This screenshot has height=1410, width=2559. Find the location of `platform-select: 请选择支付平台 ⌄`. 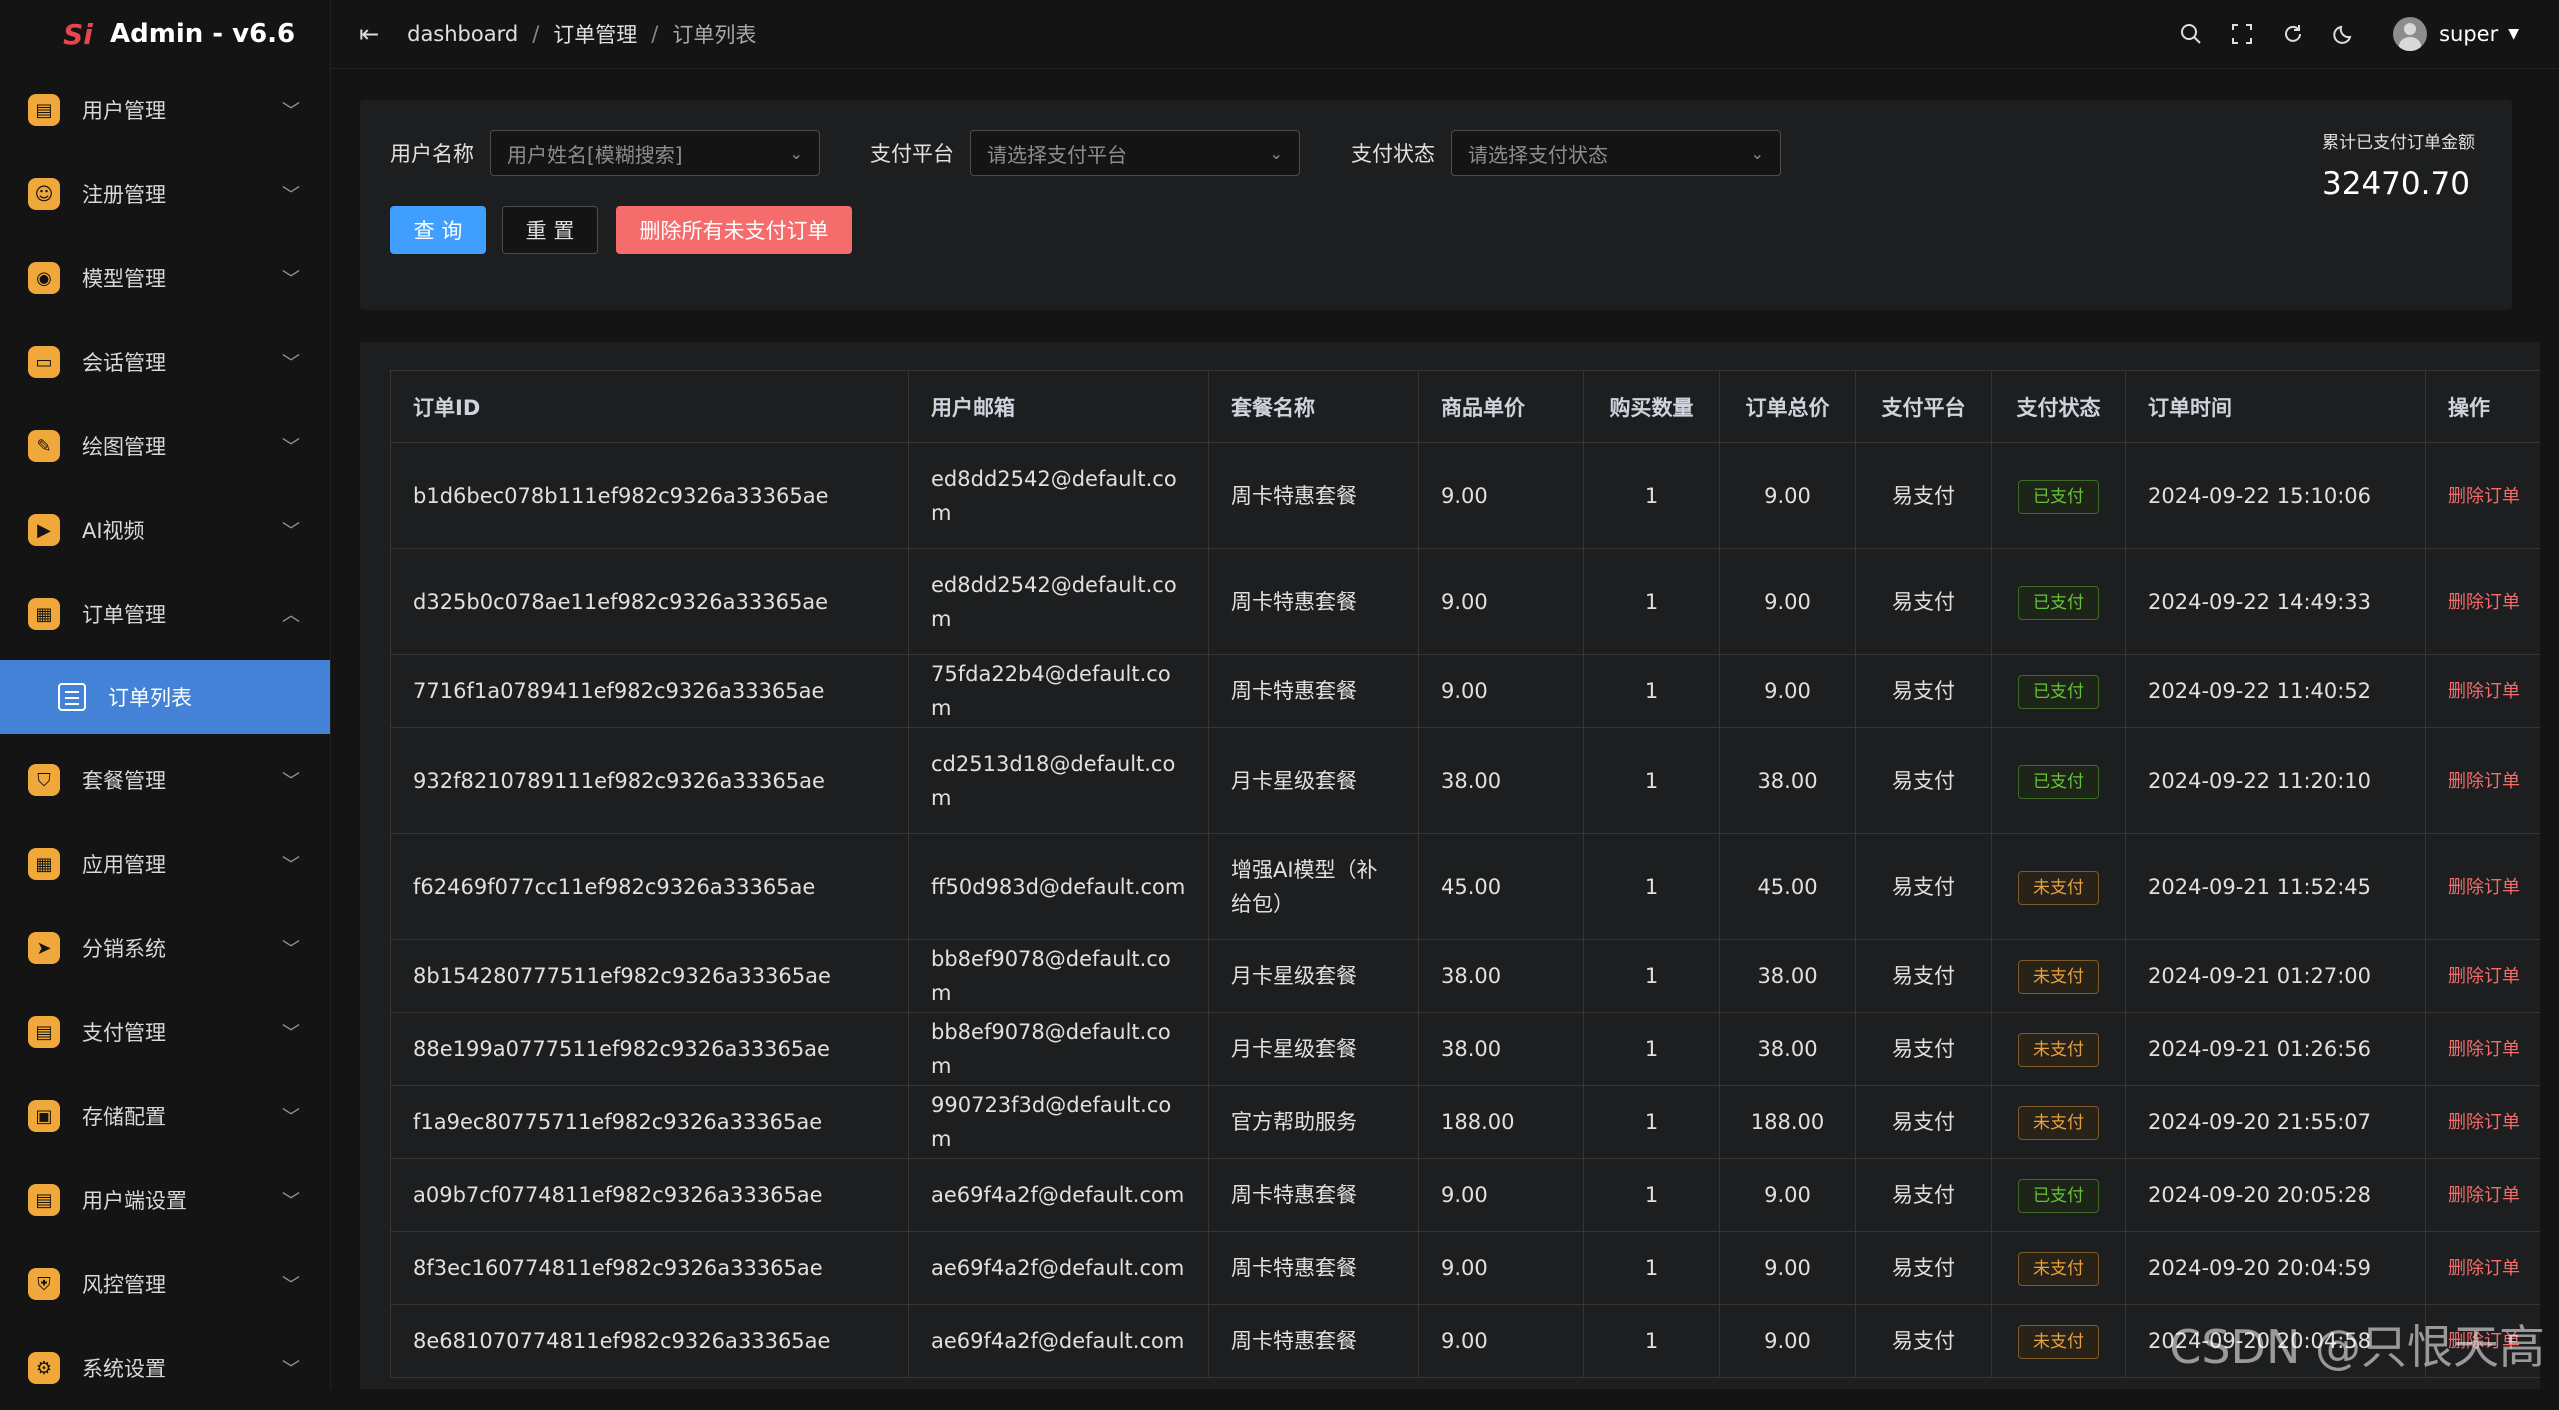

platform-select: 请选择支付平台 ⌄ is located at coordinates (1135, 153).